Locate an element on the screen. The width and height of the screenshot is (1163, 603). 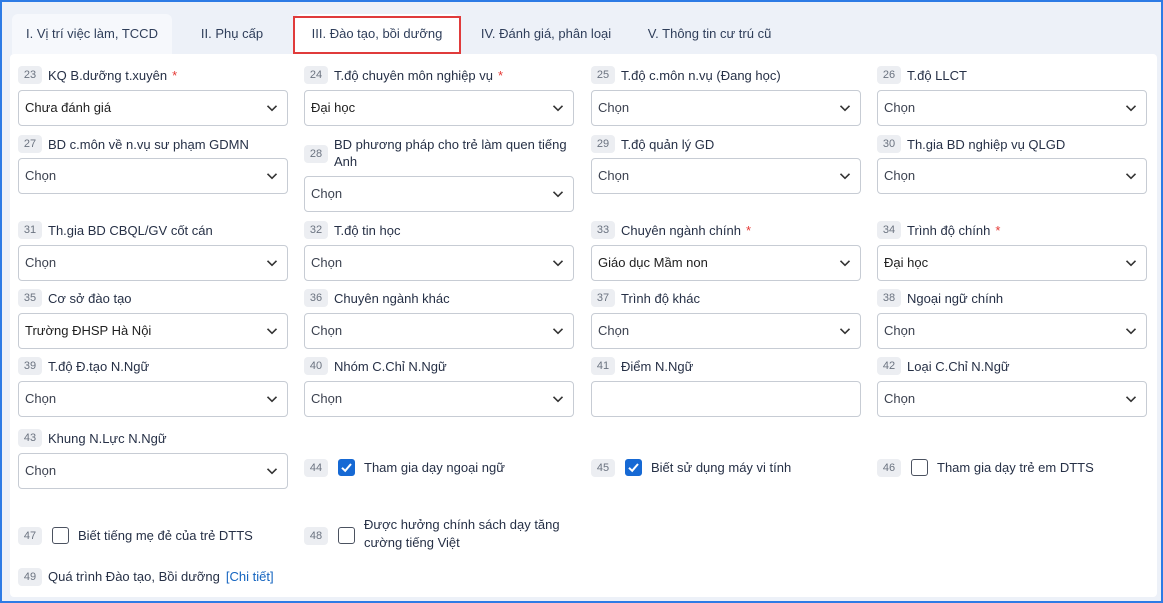
field-bd-cmon-su-pham: 27 BD c.môn về n.vụ sư phạm GDMN Chọn is located at coordinates (153, 165).